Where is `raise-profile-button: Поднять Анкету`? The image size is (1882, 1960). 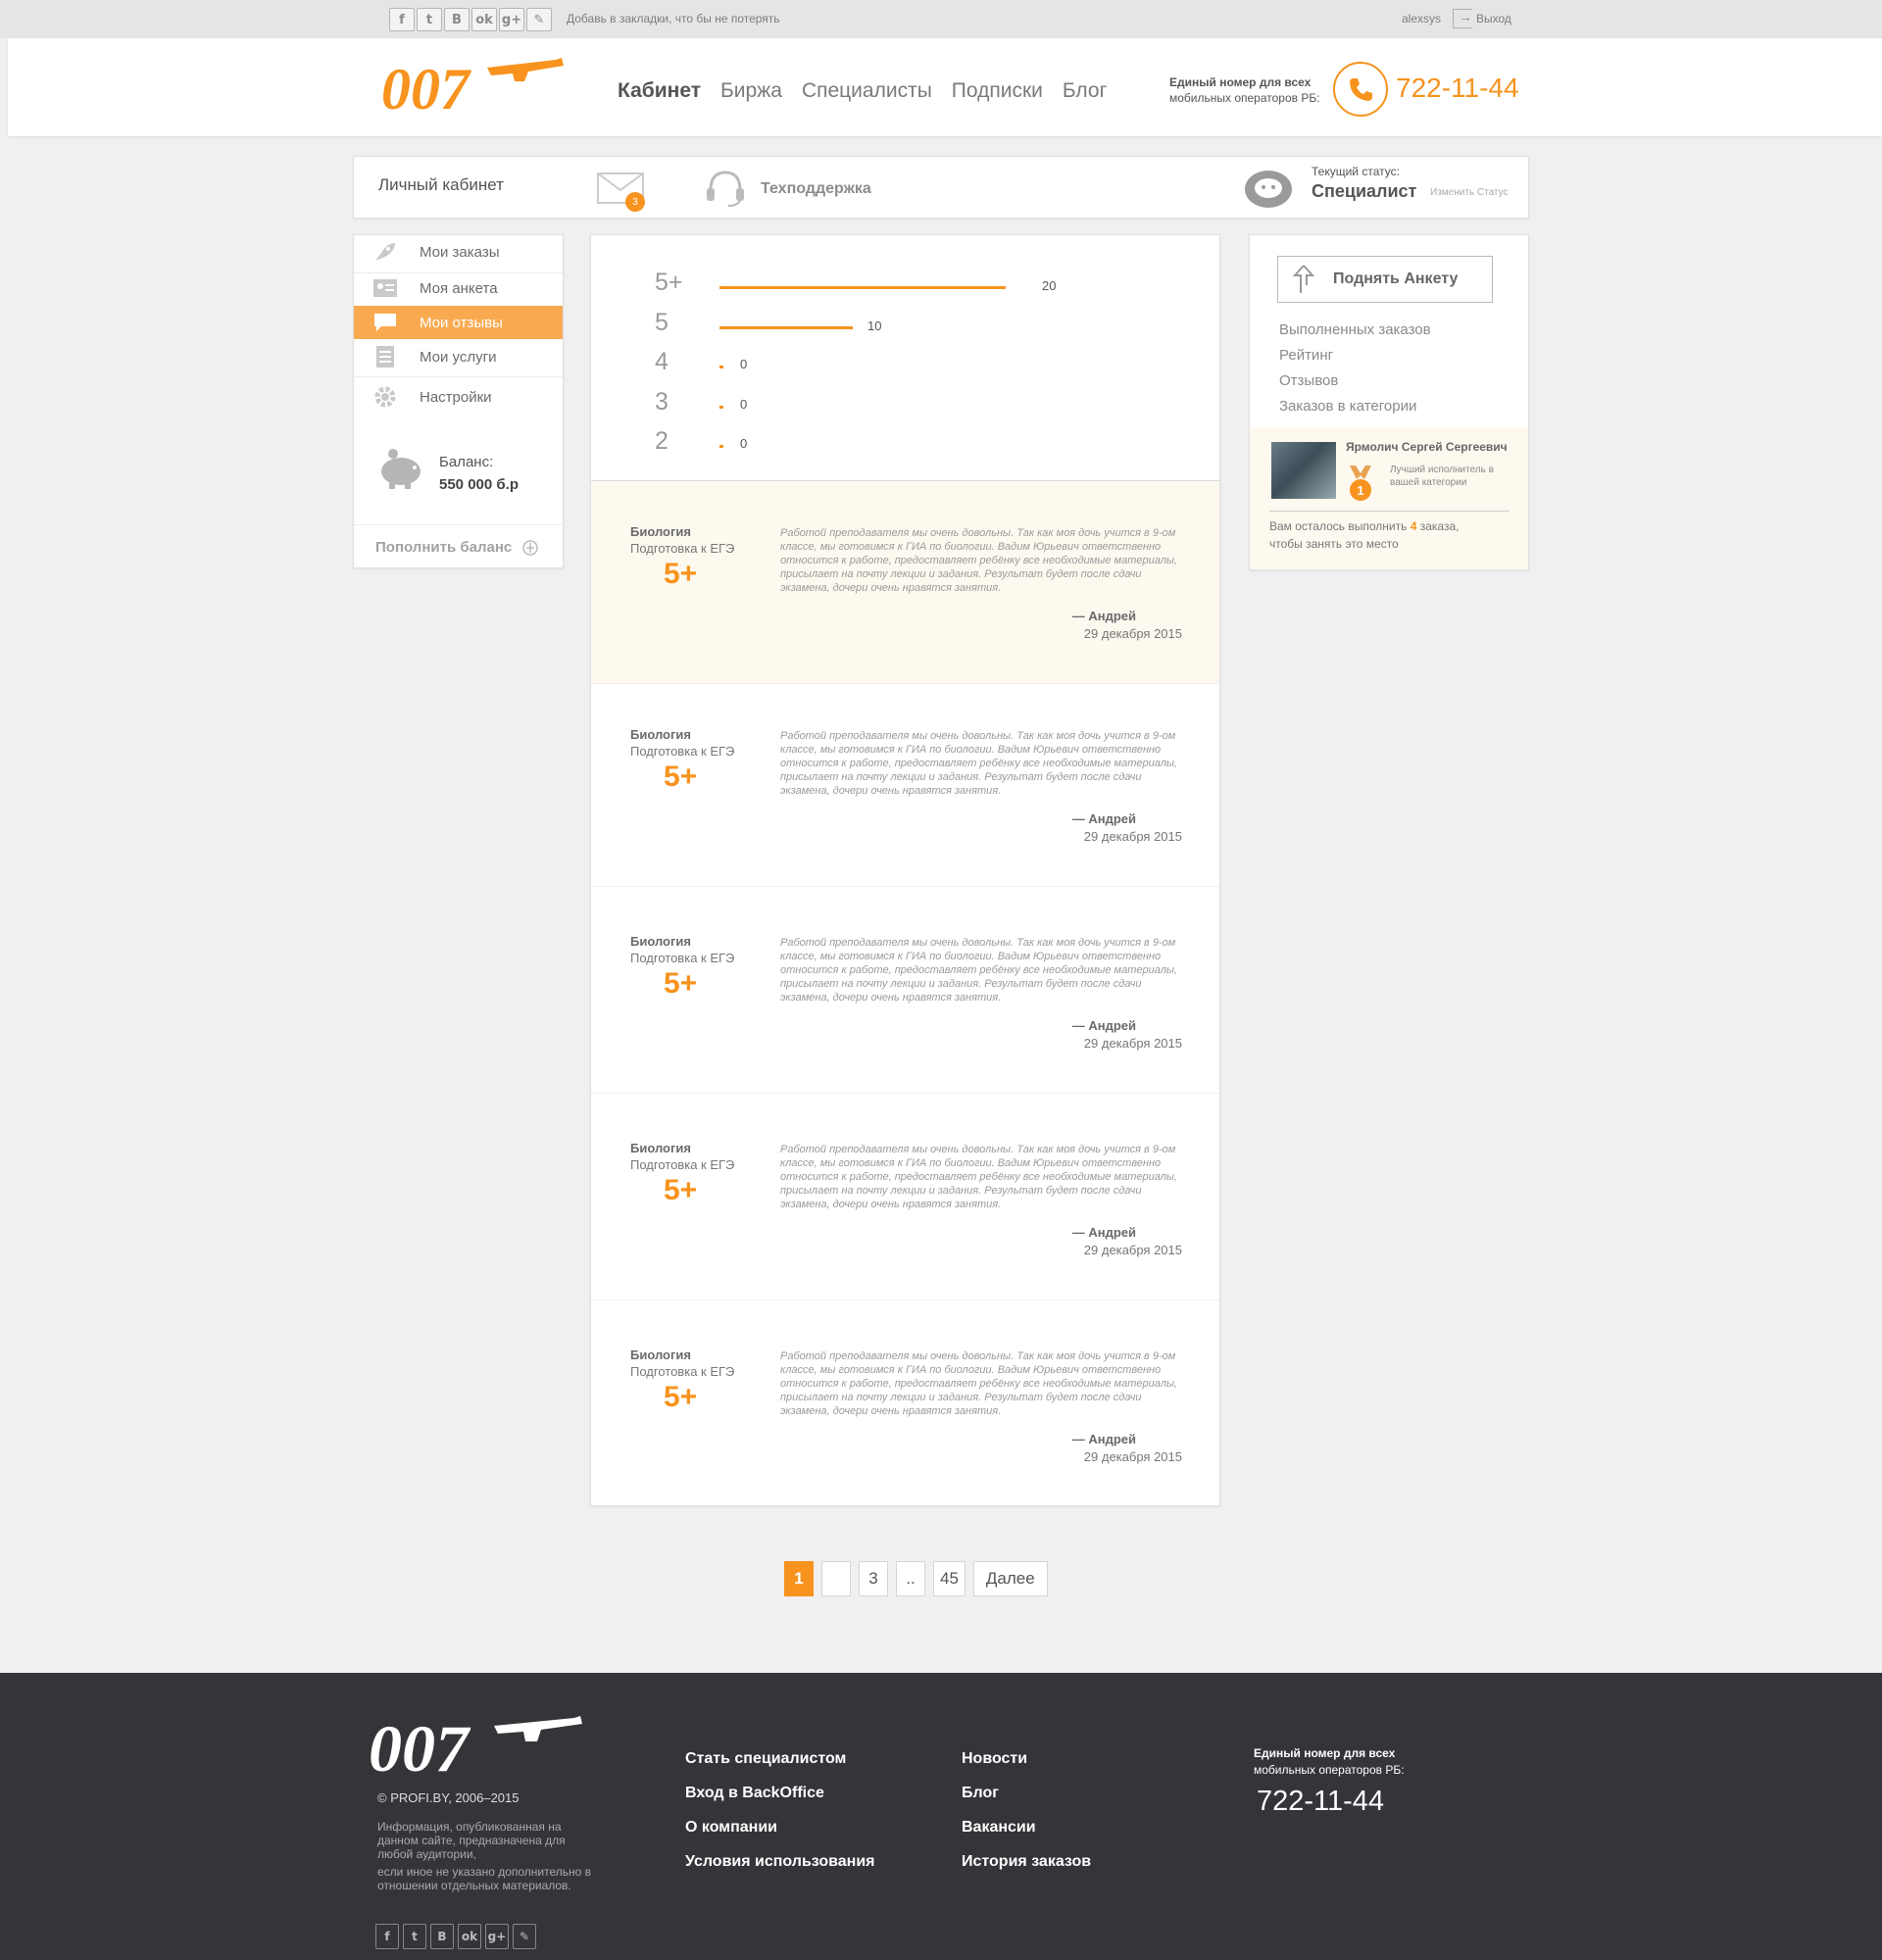 raise-profile-button: Поднять Анкету is located at coordinates (1385, 279).